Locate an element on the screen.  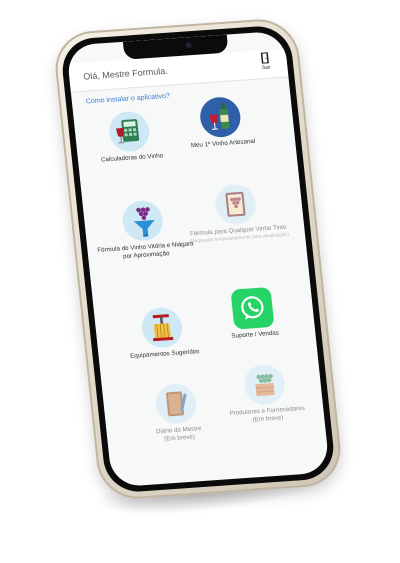
tile-equipamentos: Equipamentos Sugeridos is located at coordinates (162, 333).